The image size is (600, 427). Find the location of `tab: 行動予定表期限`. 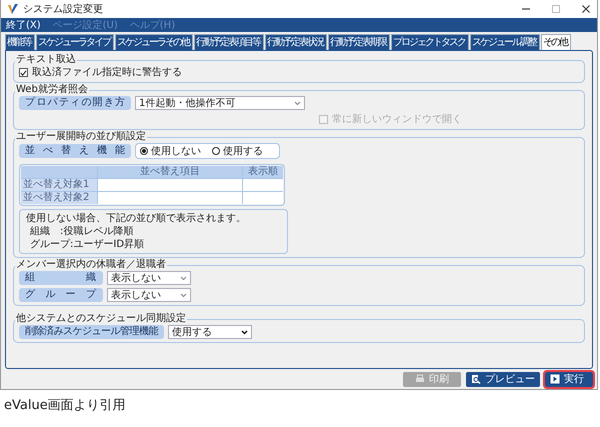

tab: 行動予定表期限 is located at coordinates (359, 42).